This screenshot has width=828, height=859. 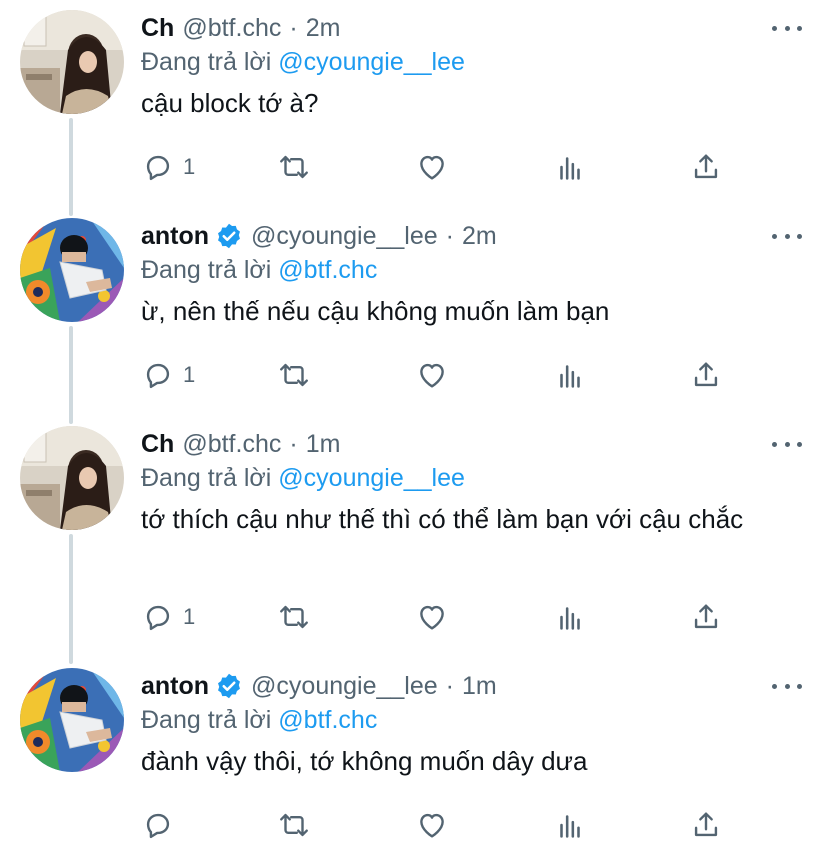 What do you see at coordinates (375, 311) in the screenshot?
I see `tweet-text: ừ, nên thế nếu cậu không muốn làm bạn` at bounding box center [375, 311].